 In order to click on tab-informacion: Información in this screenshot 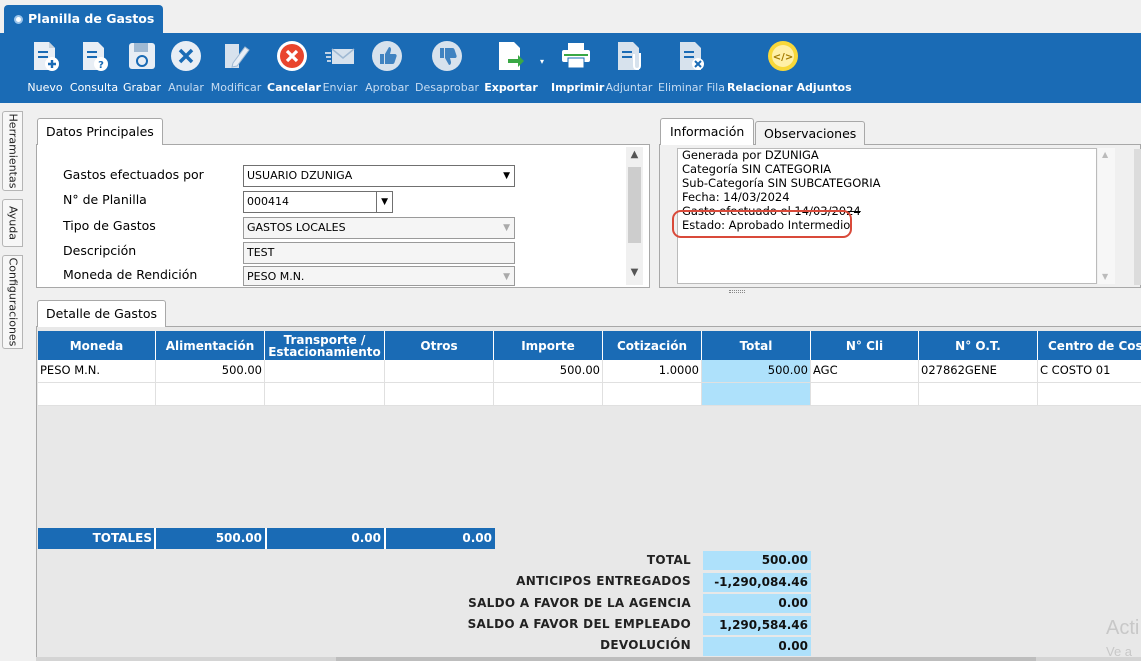, I will do `click(707, 131)`.